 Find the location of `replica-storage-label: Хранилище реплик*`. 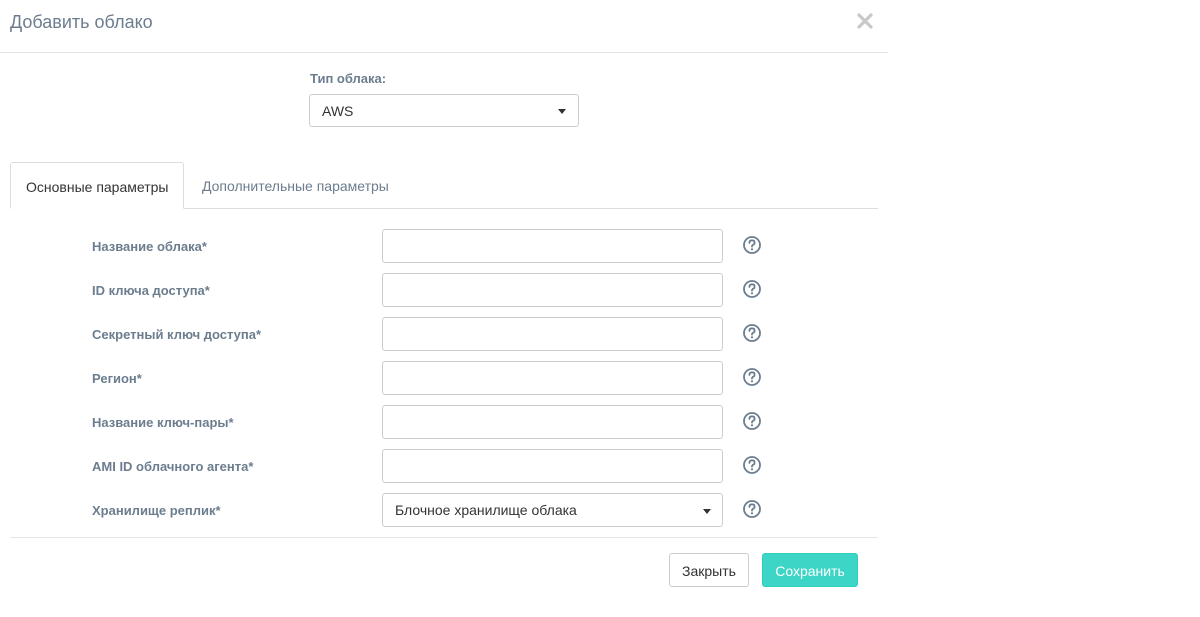

replica-storage-label: Хранилище реплик* is located at coordinates (156, 510).